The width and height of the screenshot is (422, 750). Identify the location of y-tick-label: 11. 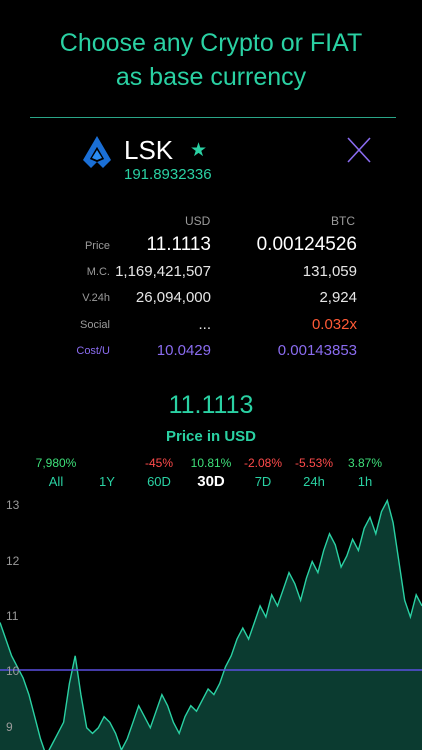
(12, 615).